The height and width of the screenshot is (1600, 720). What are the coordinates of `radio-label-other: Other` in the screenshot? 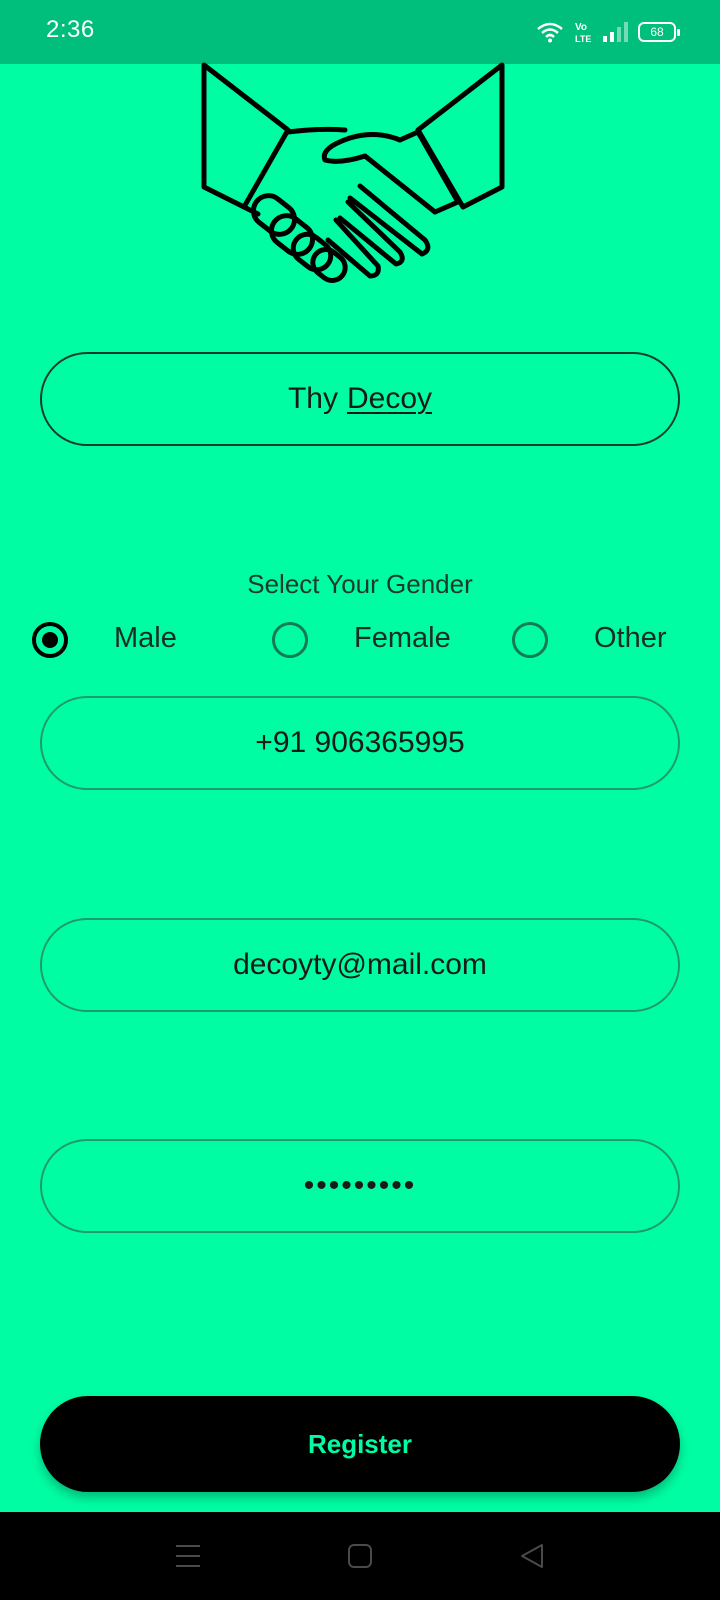 It's located at (630, 638).